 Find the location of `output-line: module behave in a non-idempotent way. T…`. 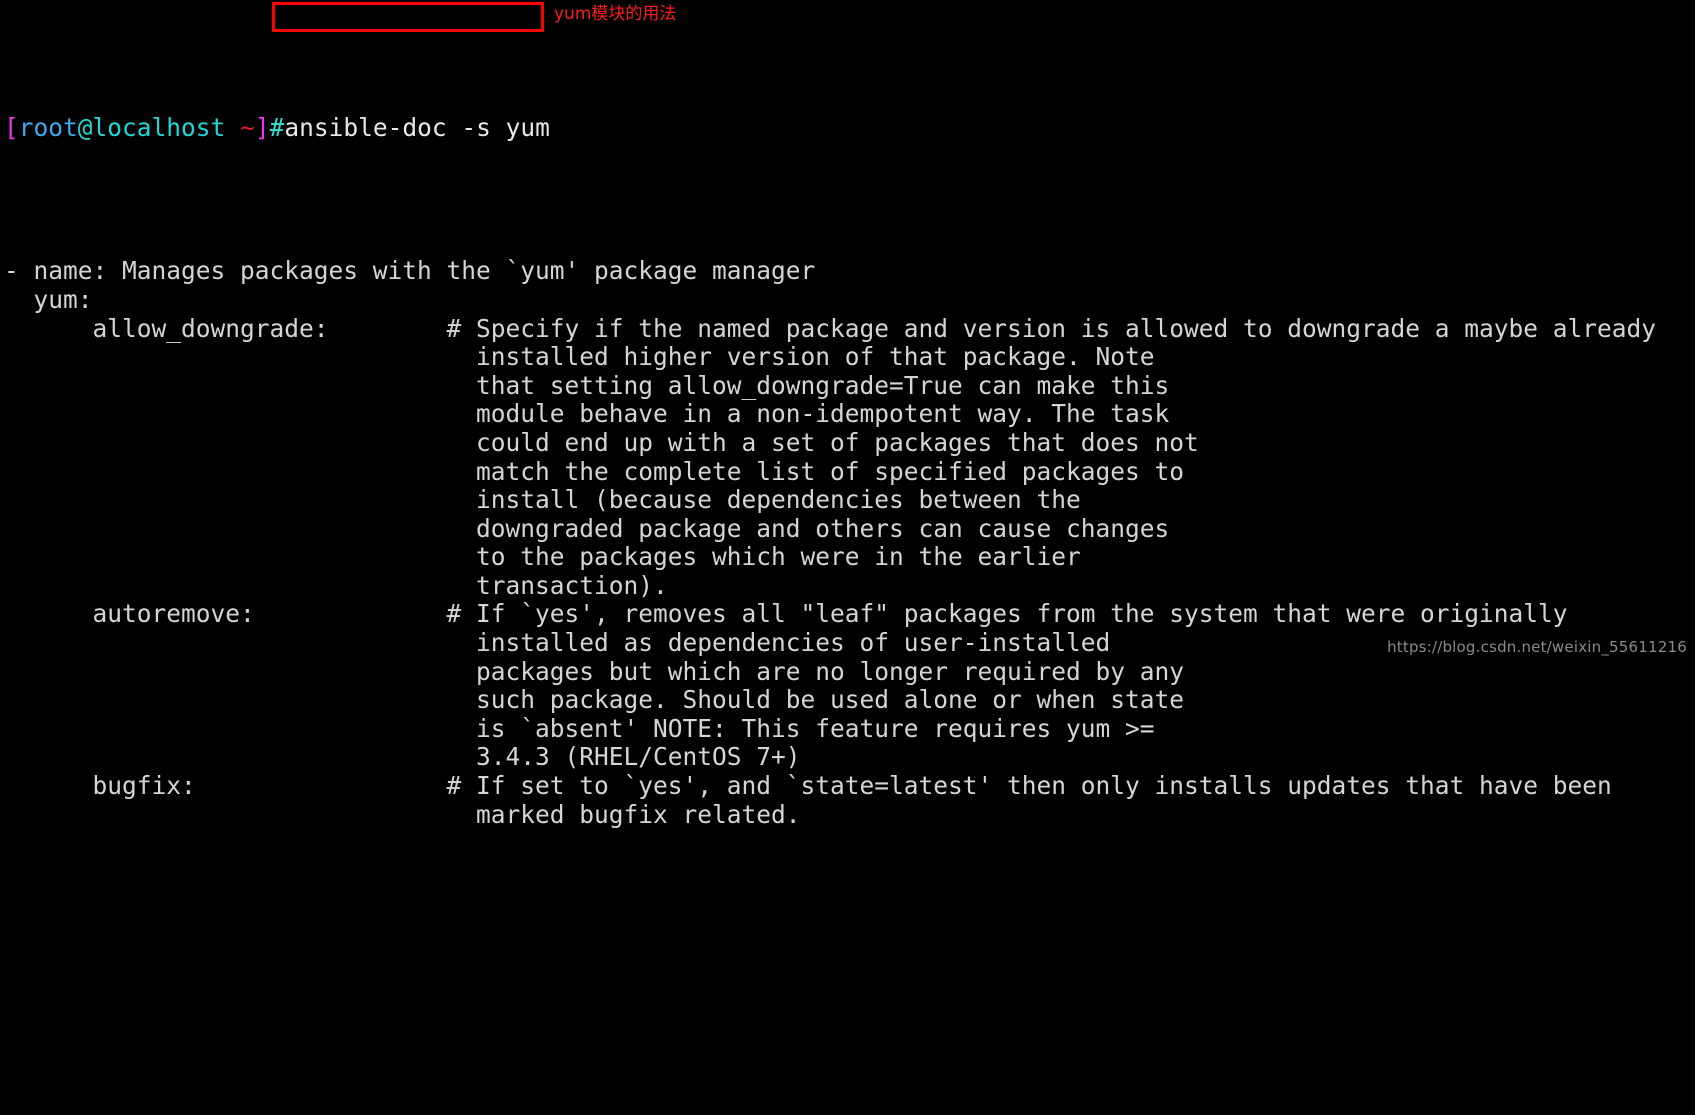

output-line: module behave in a non-idempotent way. T… is located at coordinates (587, 414).